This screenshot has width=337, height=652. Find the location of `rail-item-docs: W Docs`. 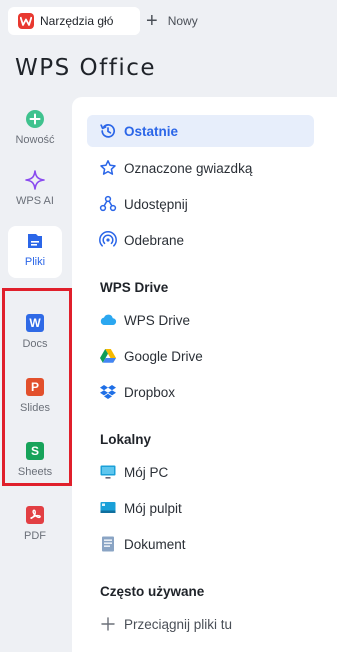

rail-item-docs: W Docs is located at coordinates (35, 334).